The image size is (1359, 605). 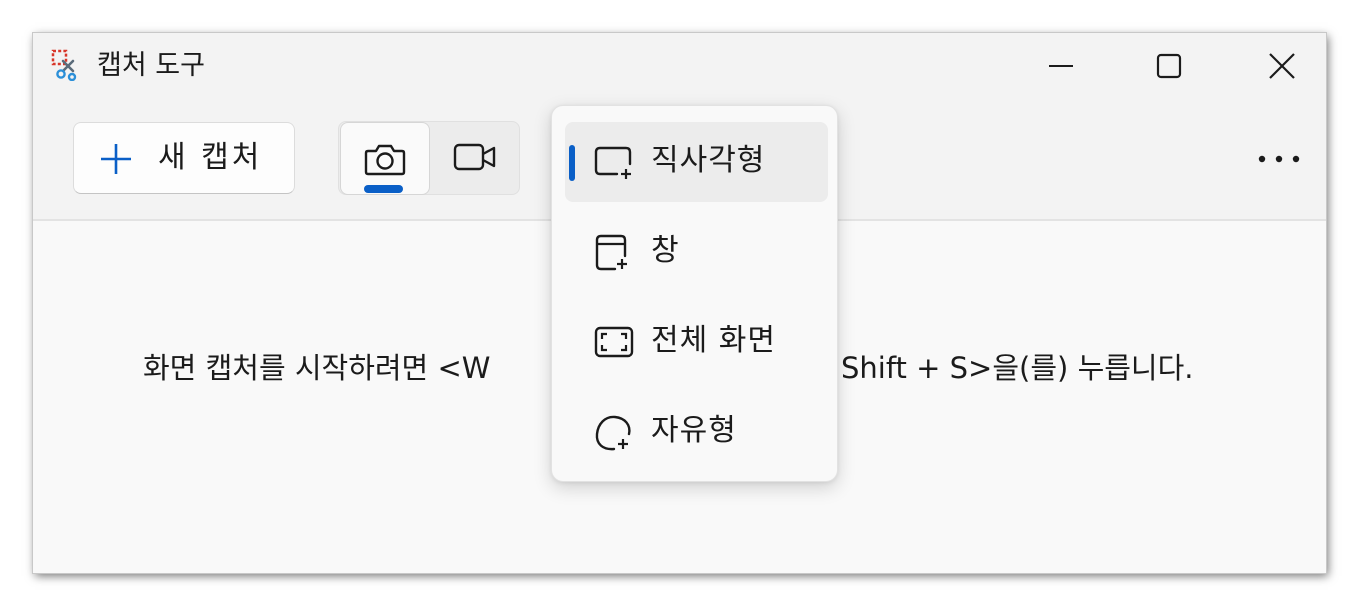 What do you see at coordinates (679, 66) in the screenshot?
I see `title-bar: 캡처 도구` at bounding box center [679, 66].